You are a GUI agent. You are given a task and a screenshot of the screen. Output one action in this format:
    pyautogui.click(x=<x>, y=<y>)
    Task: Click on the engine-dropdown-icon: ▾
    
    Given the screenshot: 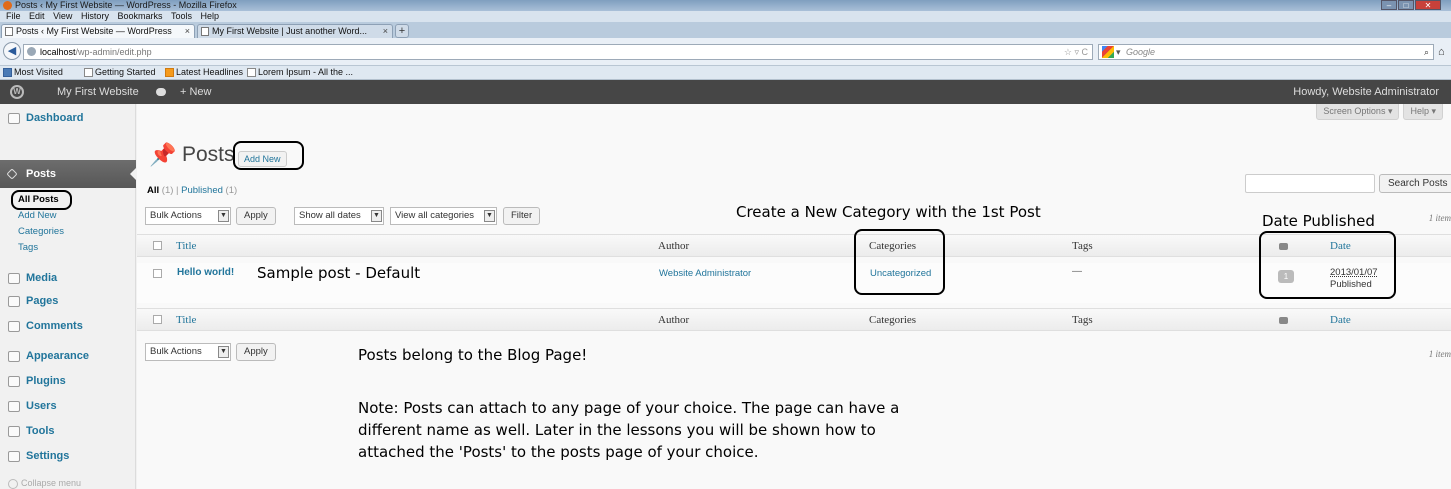 What is the action you would take?
    pyautogui.click(x=1118, y=52)
    